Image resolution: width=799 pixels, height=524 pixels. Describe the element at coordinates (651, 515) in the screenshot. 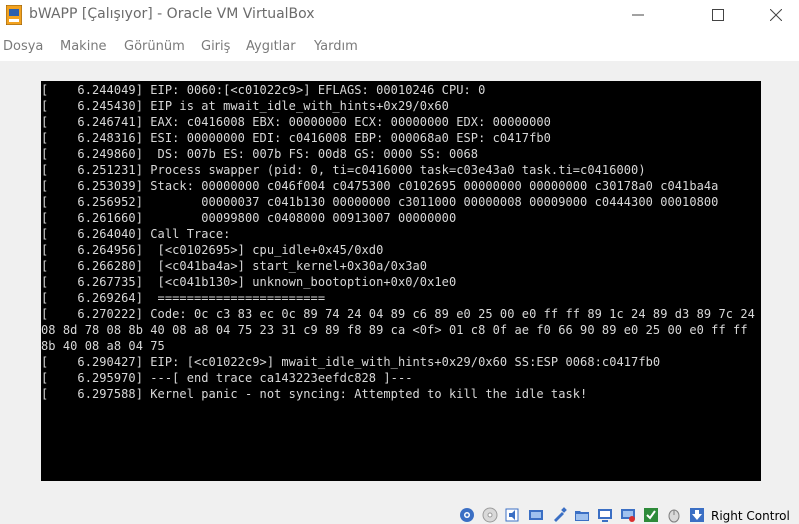

I see `guest-additions-icon` at that location.